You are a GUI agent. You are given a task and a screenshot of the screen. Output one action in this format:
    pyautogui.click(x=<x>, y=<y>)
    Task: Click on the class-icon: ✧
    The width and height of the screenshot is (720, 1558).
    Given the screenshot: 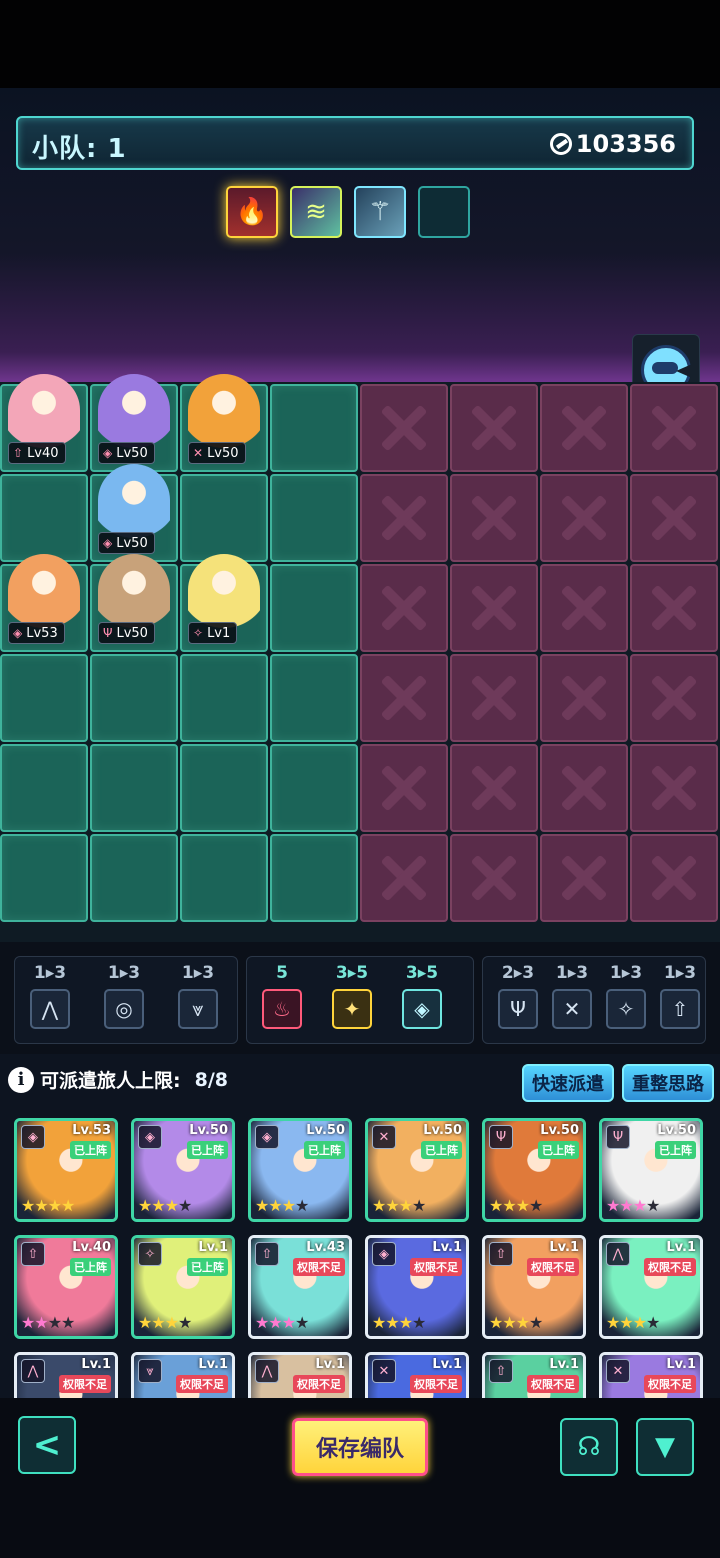 What is the action you would take?
    pyautogui.click(x=198, y=633)
    